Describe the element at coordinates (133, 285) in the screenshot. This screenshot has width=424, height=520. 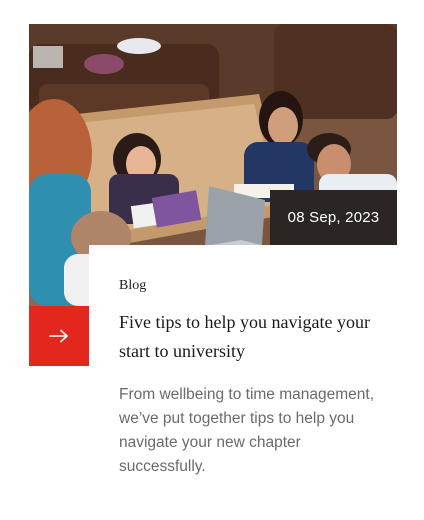
I see `category-label: Blog` at that location.